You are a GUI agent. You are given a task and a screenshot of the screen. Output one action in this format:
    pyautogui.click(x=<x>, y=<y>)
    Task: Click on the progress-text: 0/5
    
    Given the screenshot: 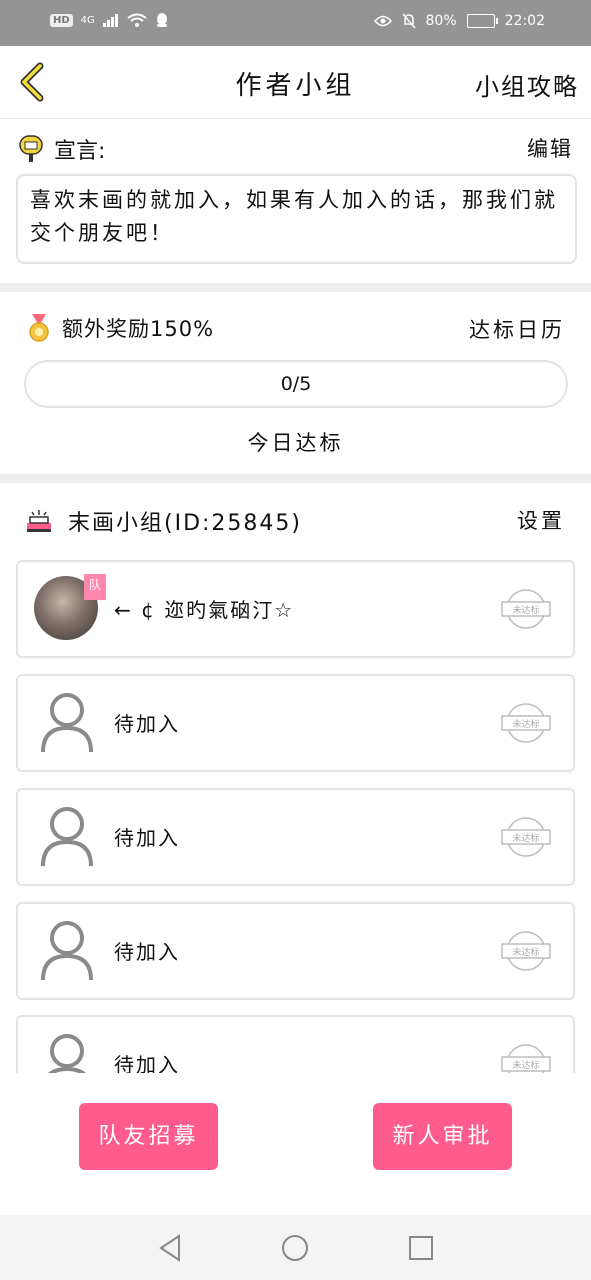 What is the action you would take?
    pyautogui.click(x=296, y=384)
    